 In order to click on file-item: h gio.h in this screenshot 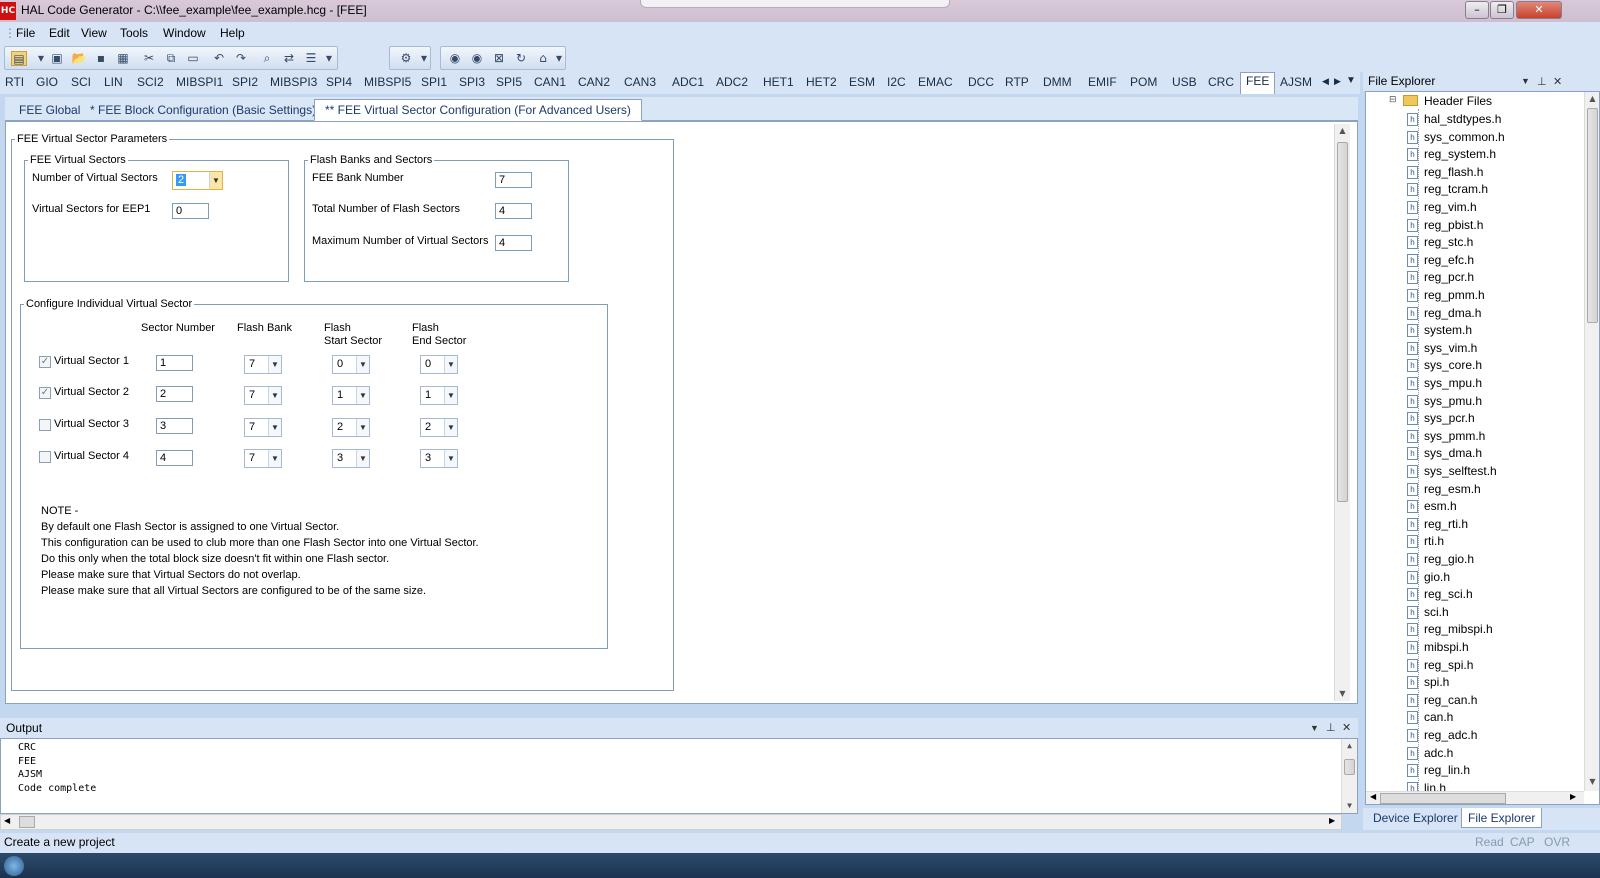, I will do `click(1428, 577)`.